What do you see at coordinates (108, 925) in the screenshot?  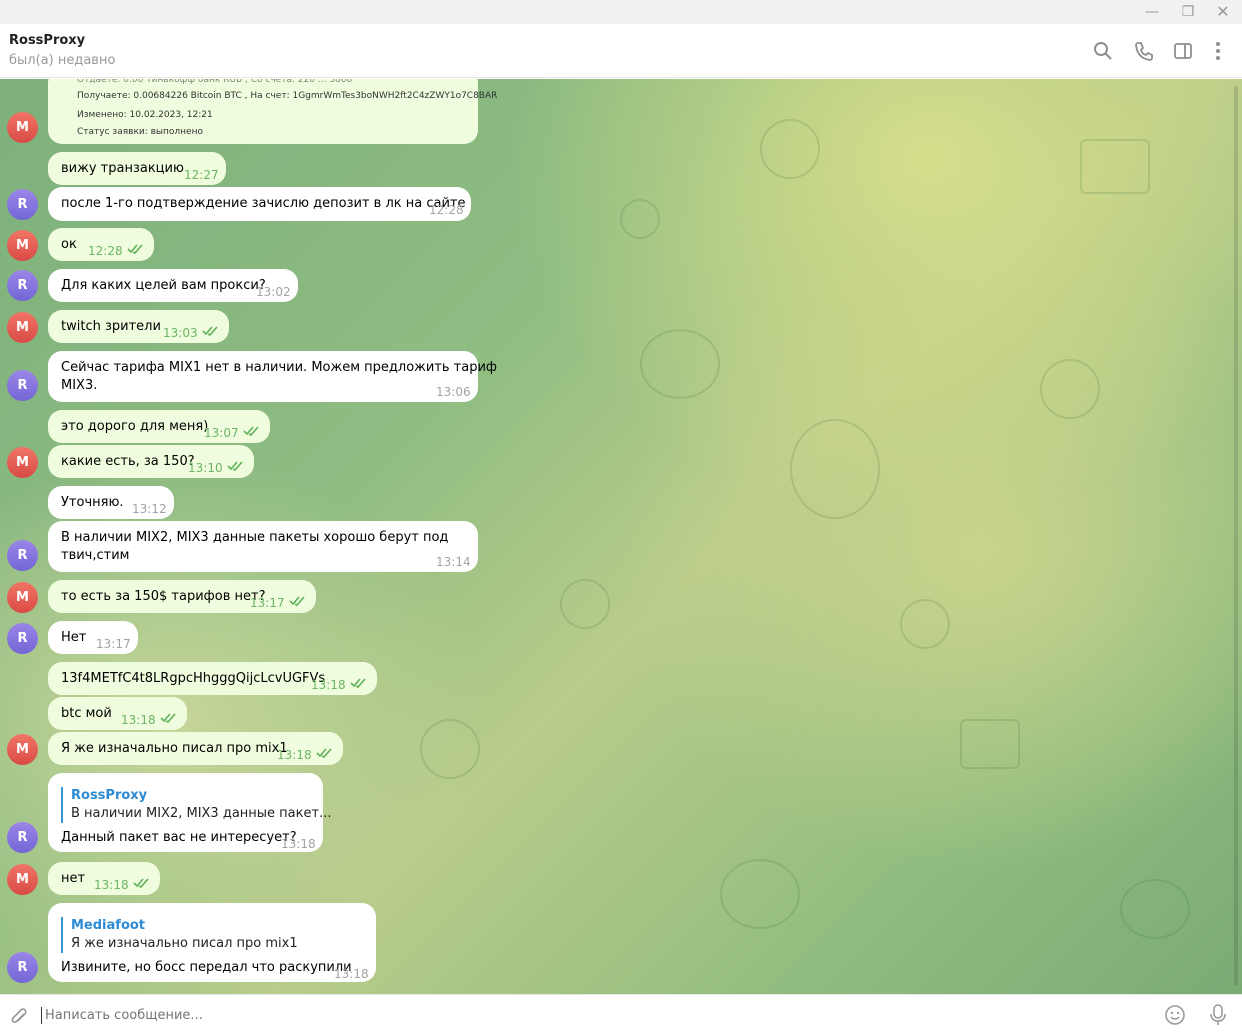 I see `reply-author: Mediafoot` at bounding box center [108, 925].